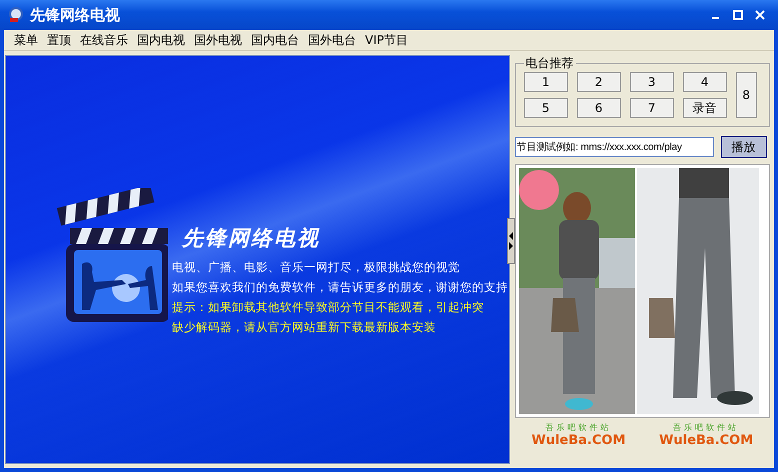  I want to click on menu-item: 国外电台, so click(332, 40).